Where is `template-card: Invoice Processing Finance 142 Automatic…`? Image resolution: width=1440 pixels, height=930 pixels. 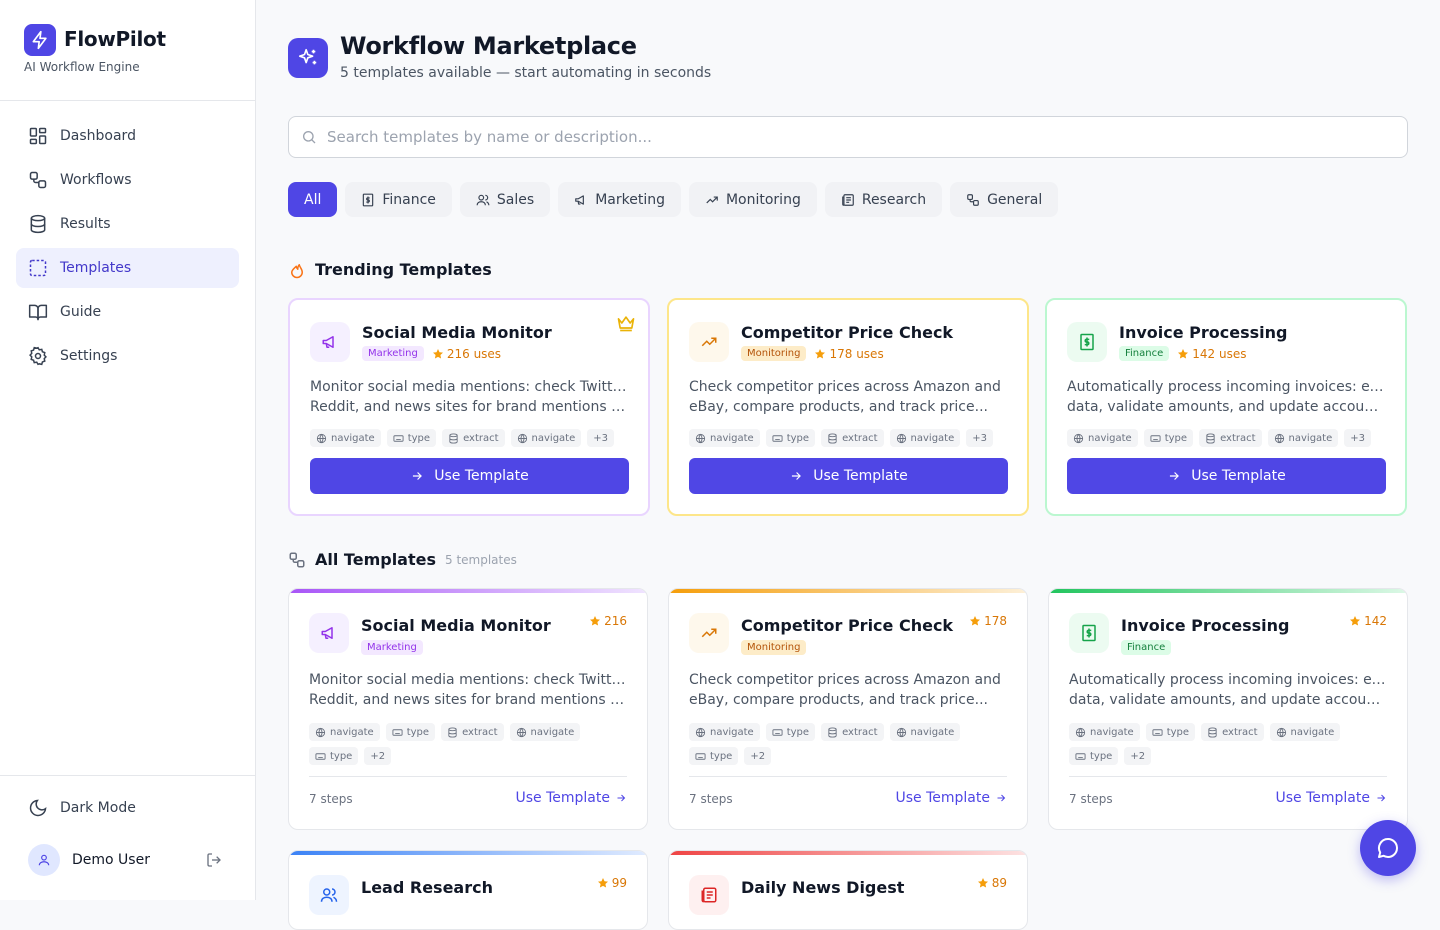
template-card: Invoice Processing Finance 142 Automatic… is located at coordinates (1228, 709).